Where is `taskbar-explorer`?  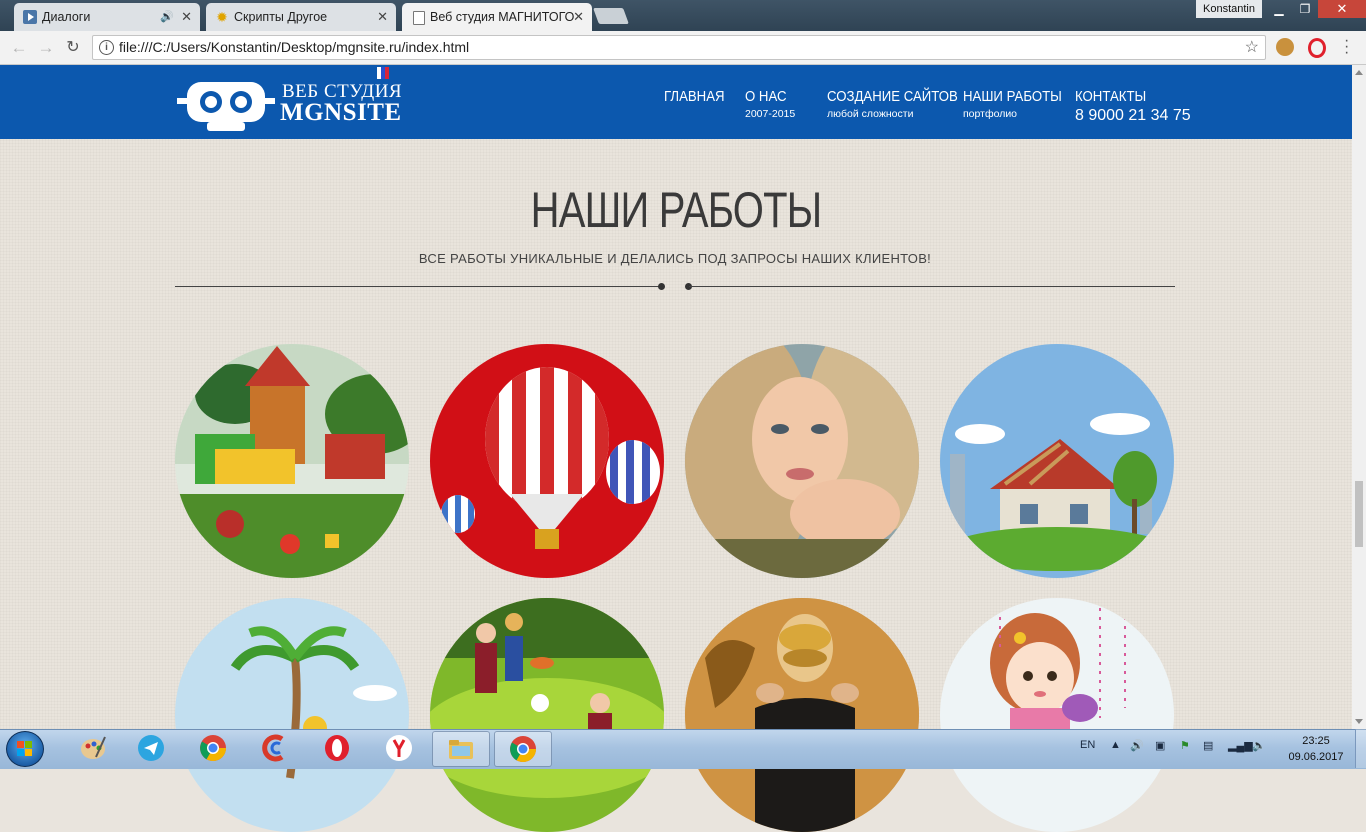
taskbar-explorer is located at coordinates (461, 749).